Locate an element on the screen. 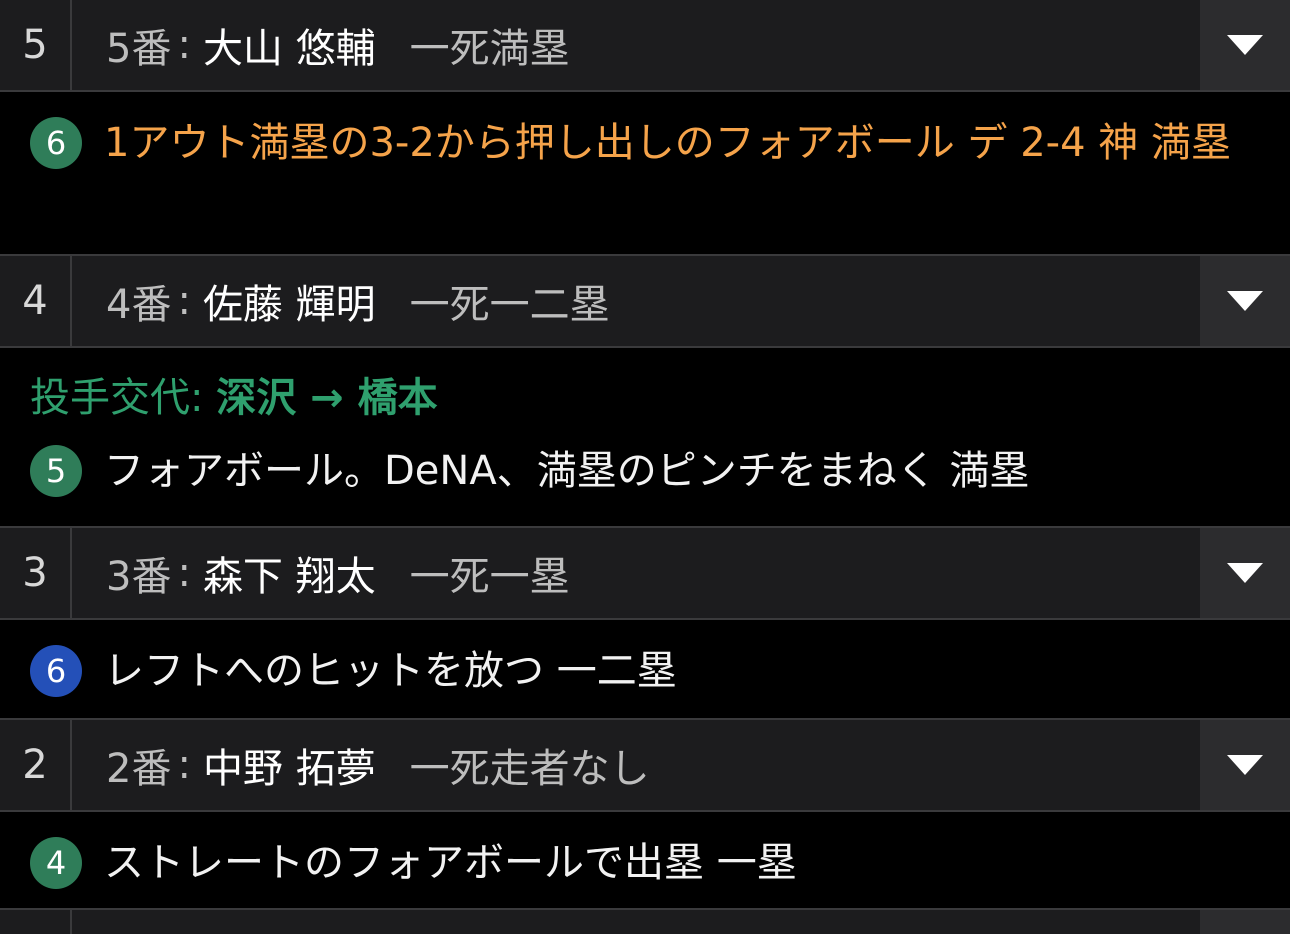 This screenshot has width=1290, height=934. batter-info: 4番: 佐藤 輝明 一死一二塁 is located at coordinates (636, 301).